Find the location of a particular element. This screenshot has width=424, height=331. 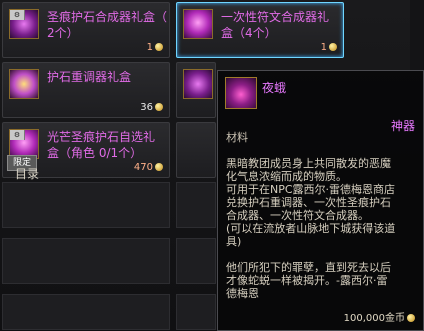

empty-slot: 目录 is located at coordinates (86, 197).